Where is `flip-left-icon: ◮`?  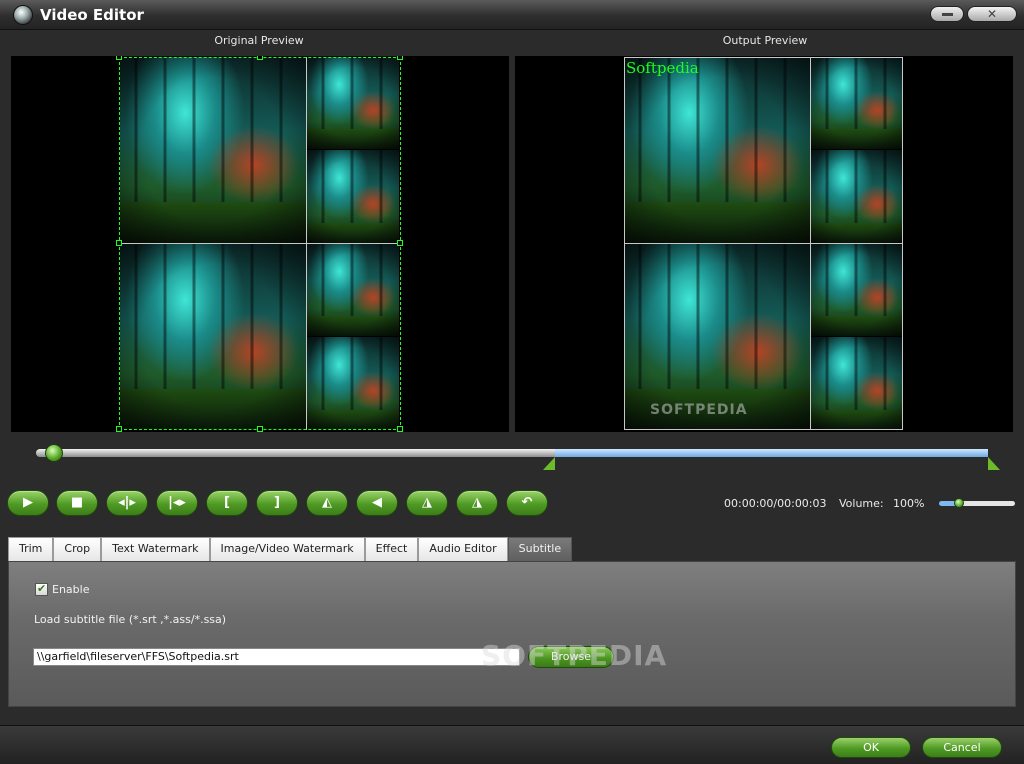 flip-left-icon: ◮ is located at coordinates (427, 502).